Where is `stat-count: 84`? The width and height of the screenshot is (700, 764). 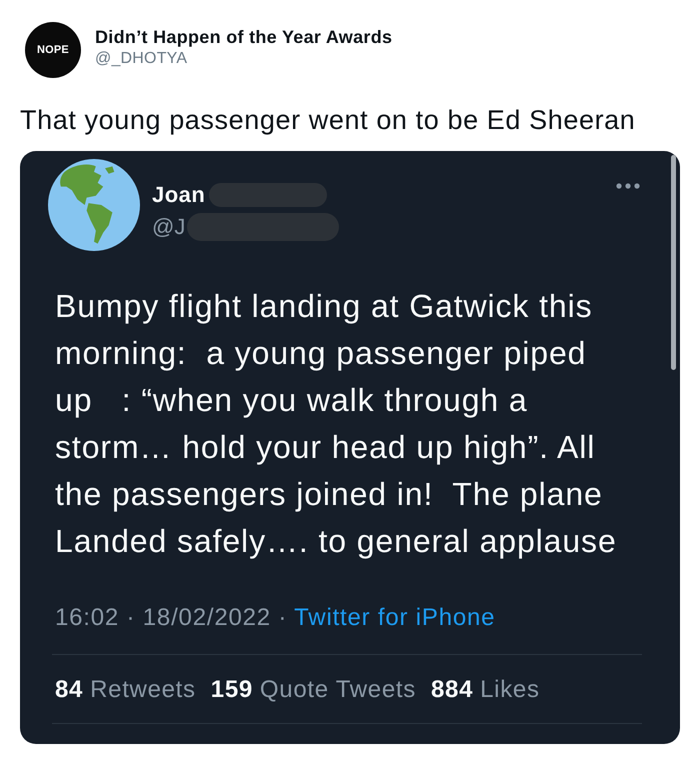
stat-count: 84 is located at coordinates (69, 690).